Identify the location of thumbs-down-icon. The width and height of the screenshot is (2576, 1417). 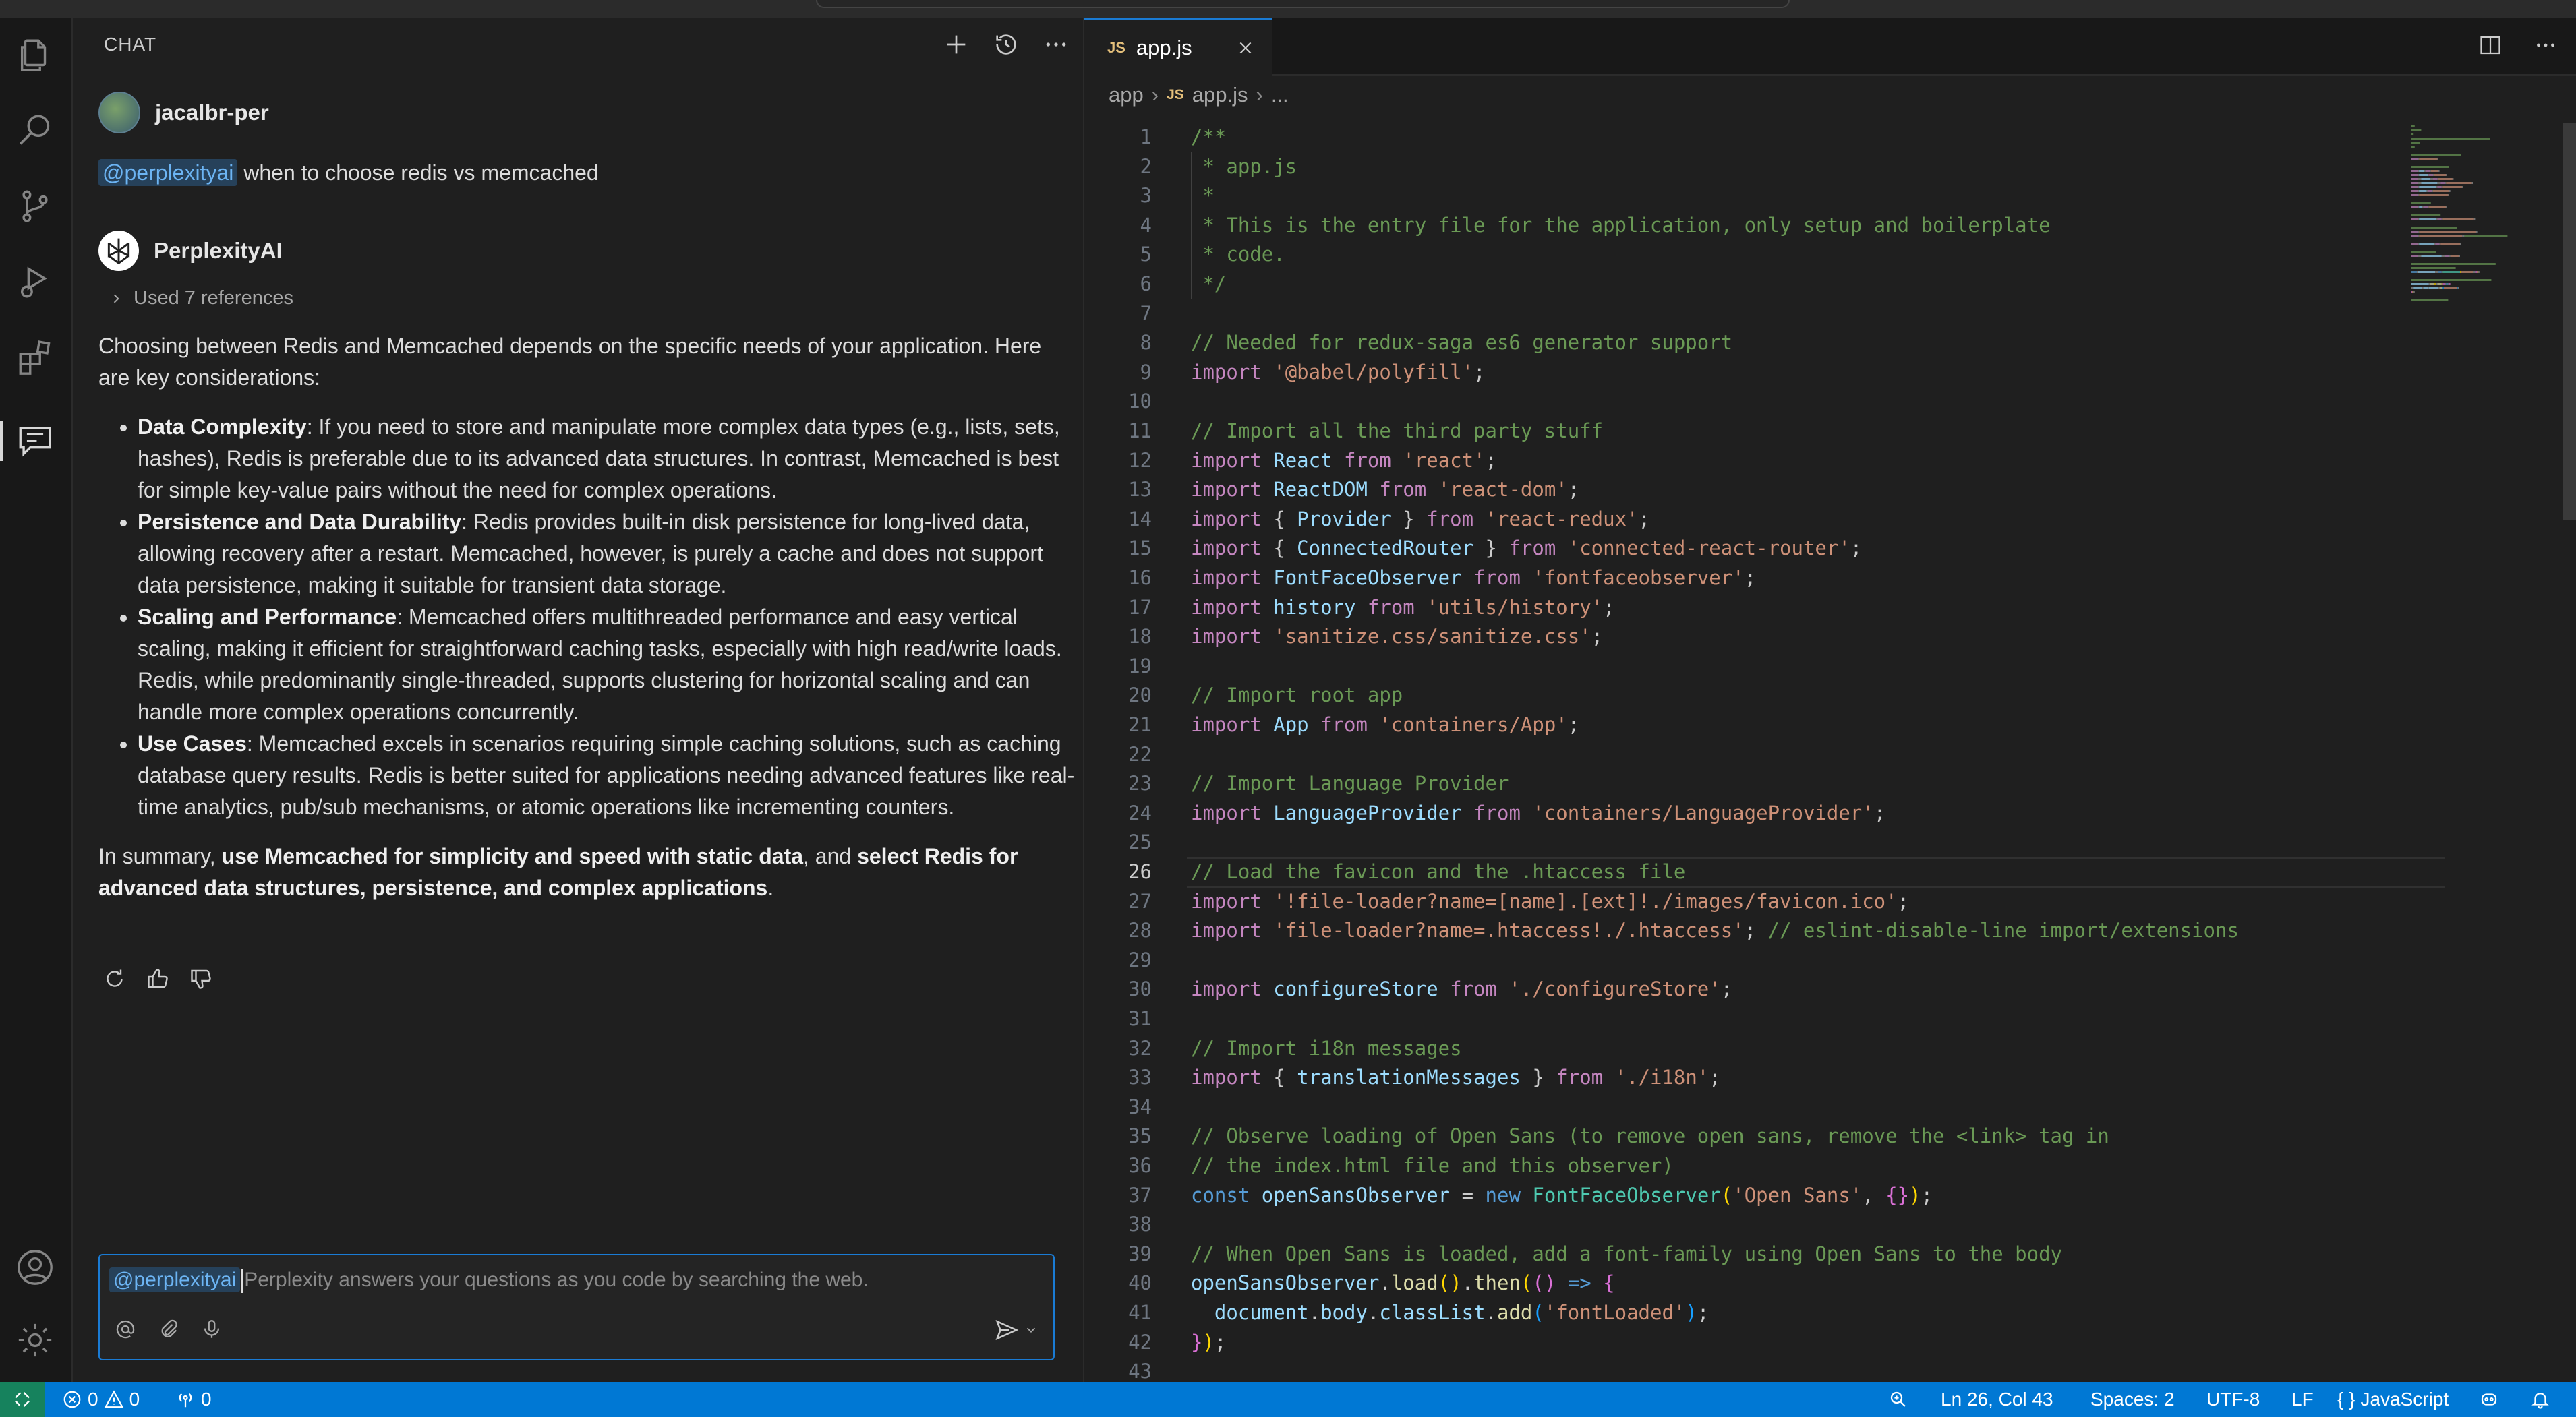
(201, 979).